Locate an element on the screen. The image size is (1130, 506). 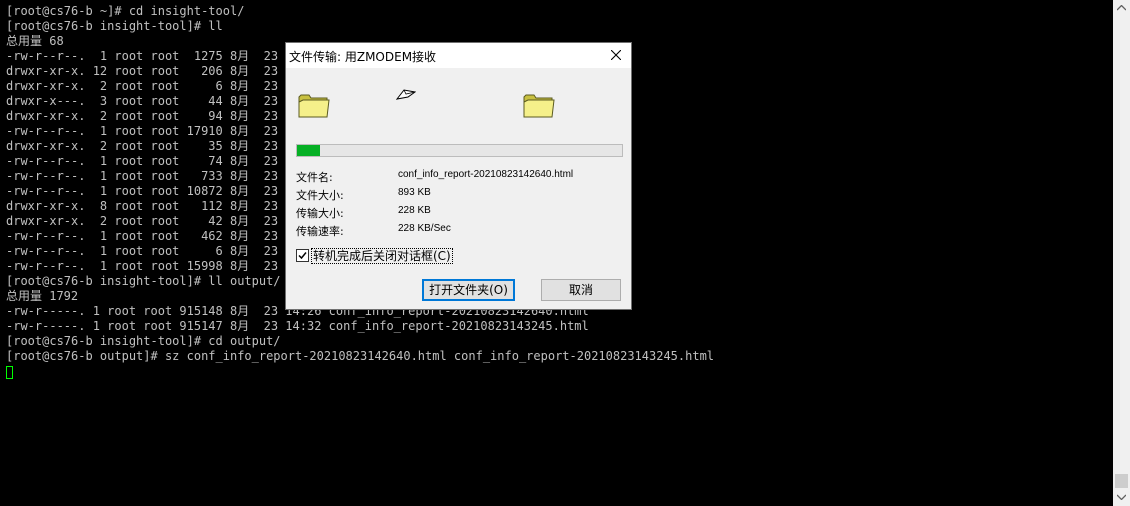
checkmark-icon is located at coordinates (302, 256).